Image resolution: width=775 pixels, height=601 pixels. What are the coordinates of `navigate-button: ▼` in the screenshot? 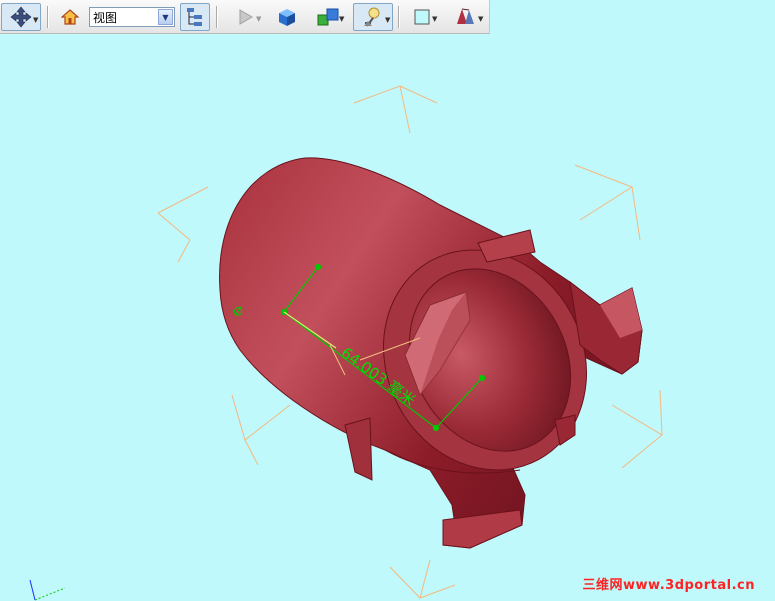 It's located at (21, 17).